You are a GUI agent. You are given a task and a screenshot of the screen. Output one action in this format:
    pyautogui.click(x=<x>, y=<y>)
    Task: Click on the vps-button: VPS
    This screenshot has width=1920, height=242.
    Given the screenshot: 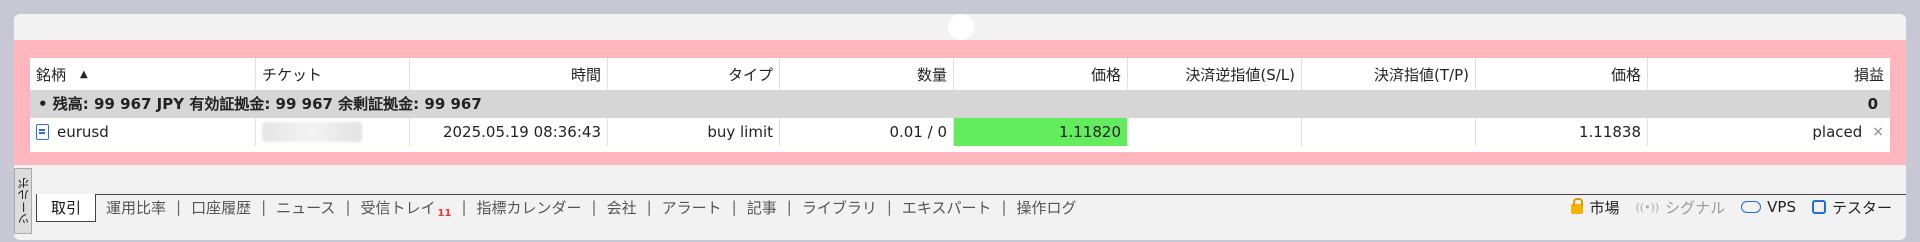 What is the action you would take?
    pyautogui.click(x=1768, y=207)
    